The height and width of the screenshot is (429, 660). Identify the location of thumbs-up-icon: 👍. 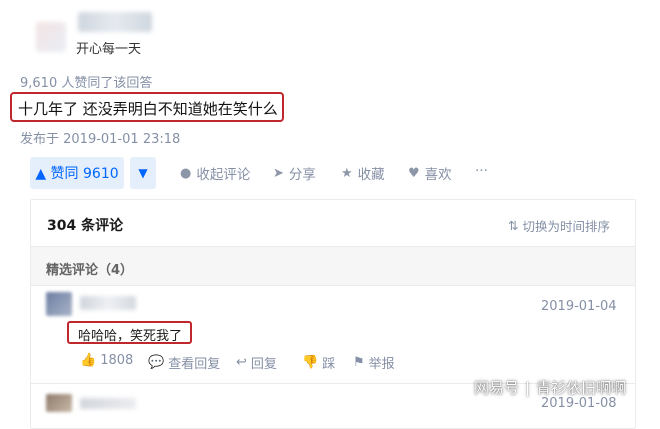
(88, 360).